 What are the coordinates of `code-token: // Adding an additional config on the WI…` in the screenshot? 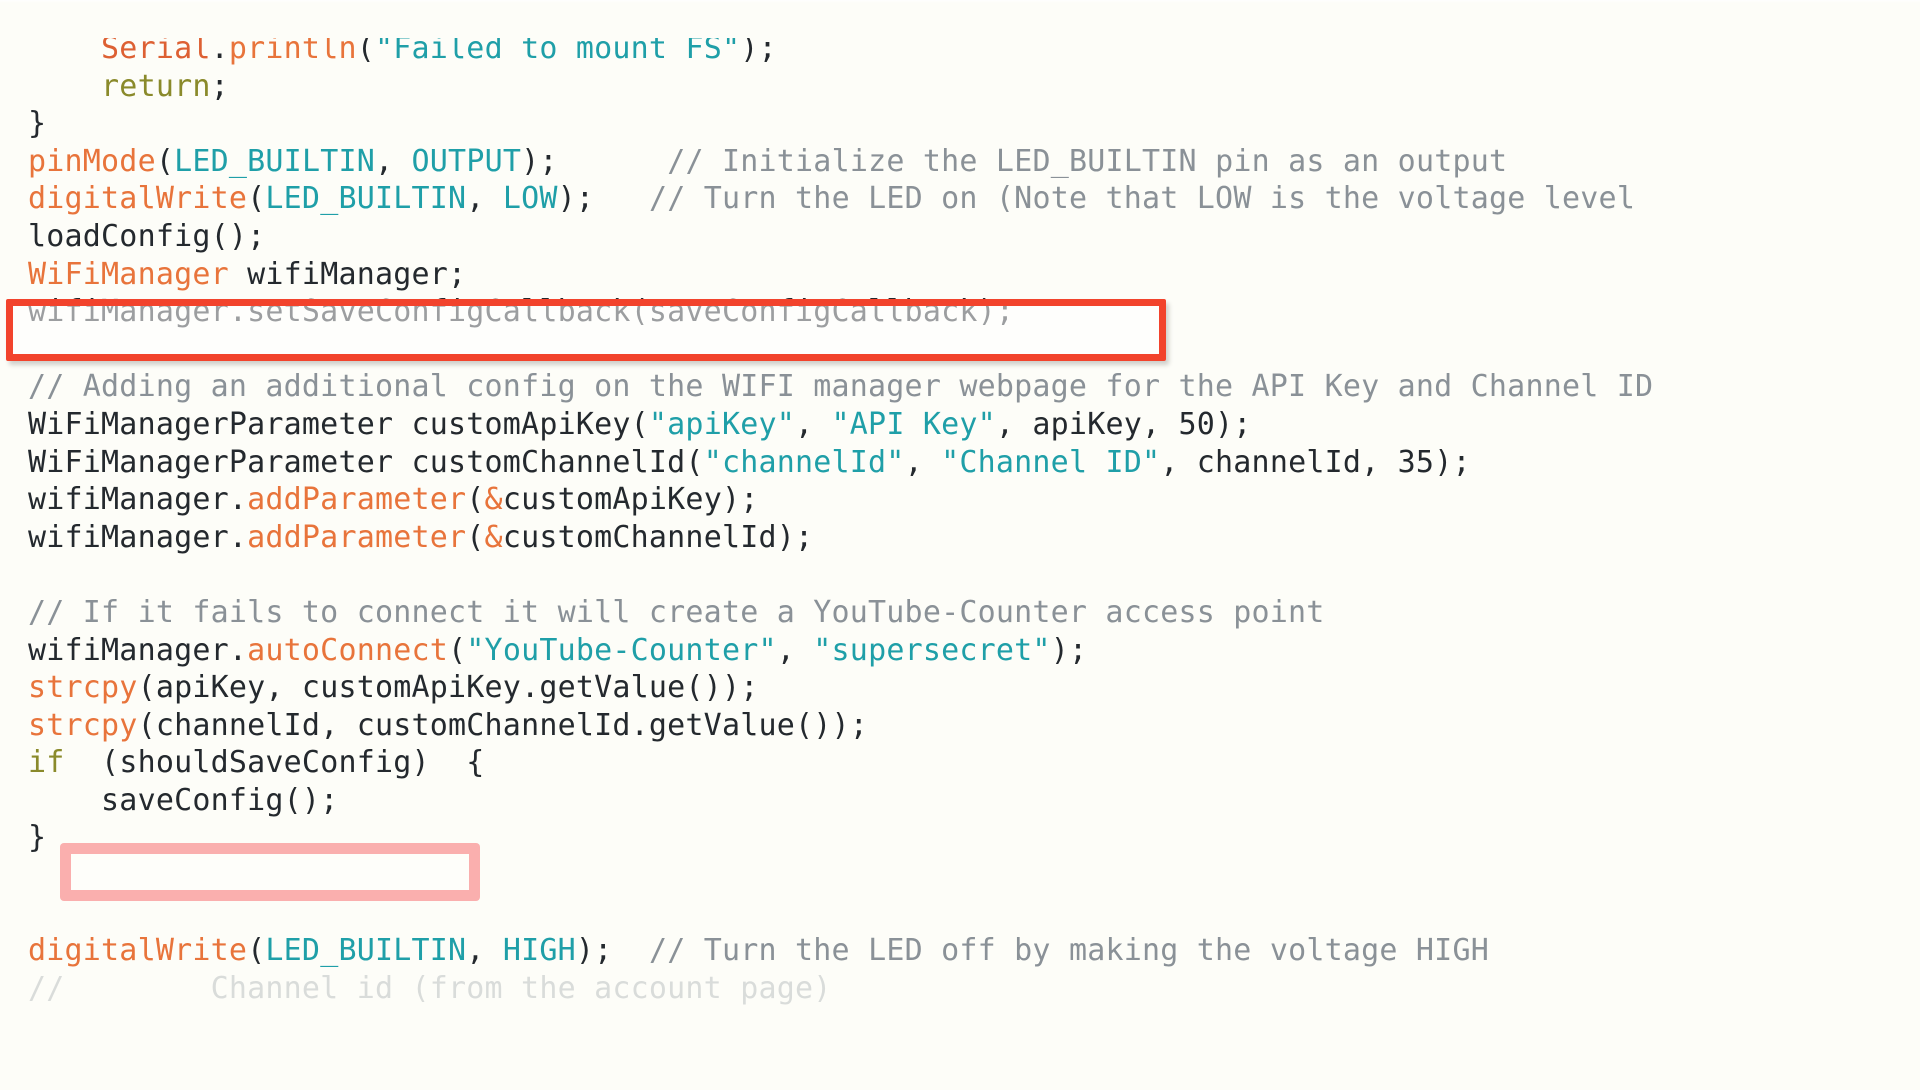 It's located at (841, 387).